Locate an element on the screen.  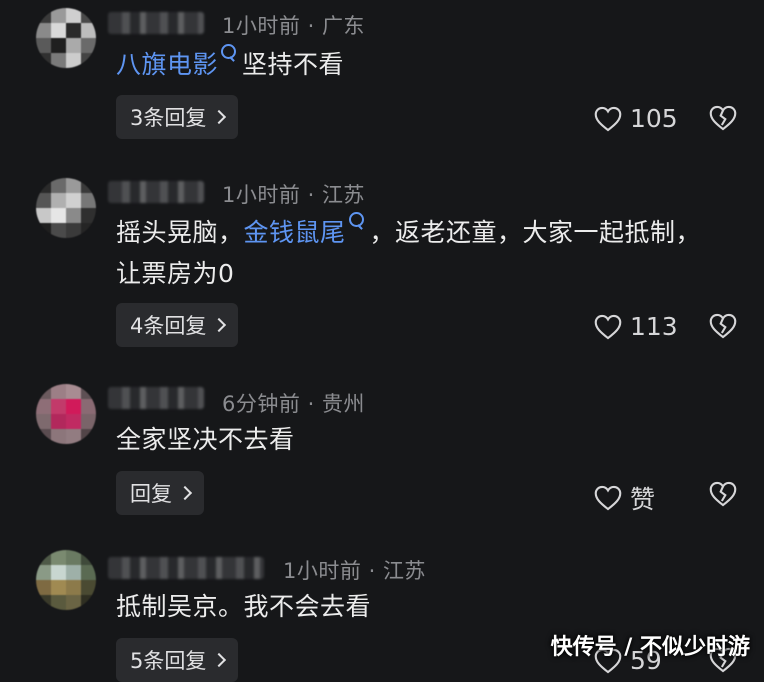
comment-text: 摇头晃脑，金钱鼠尾 ，返老还童，大家一起抵制， 让票房为0 is located at coordinates (426, 253).